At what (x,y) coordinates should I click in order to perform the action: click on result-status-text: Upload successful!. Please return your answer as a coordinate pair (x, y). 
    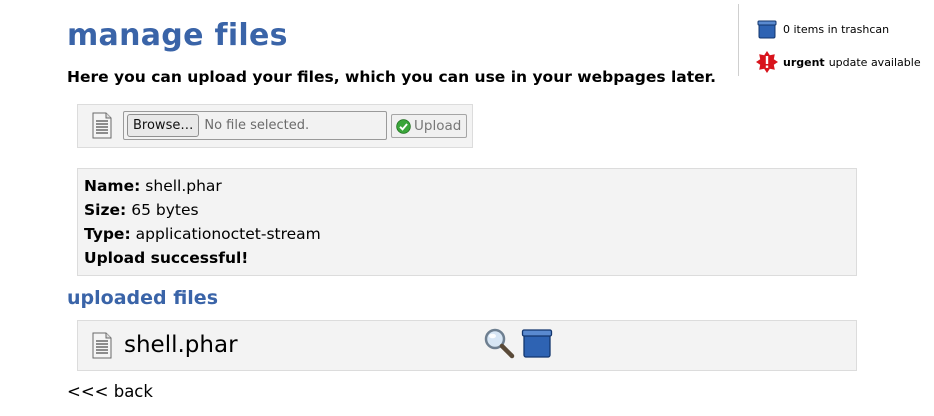
    Looking at the image, I should click on (166, 258).